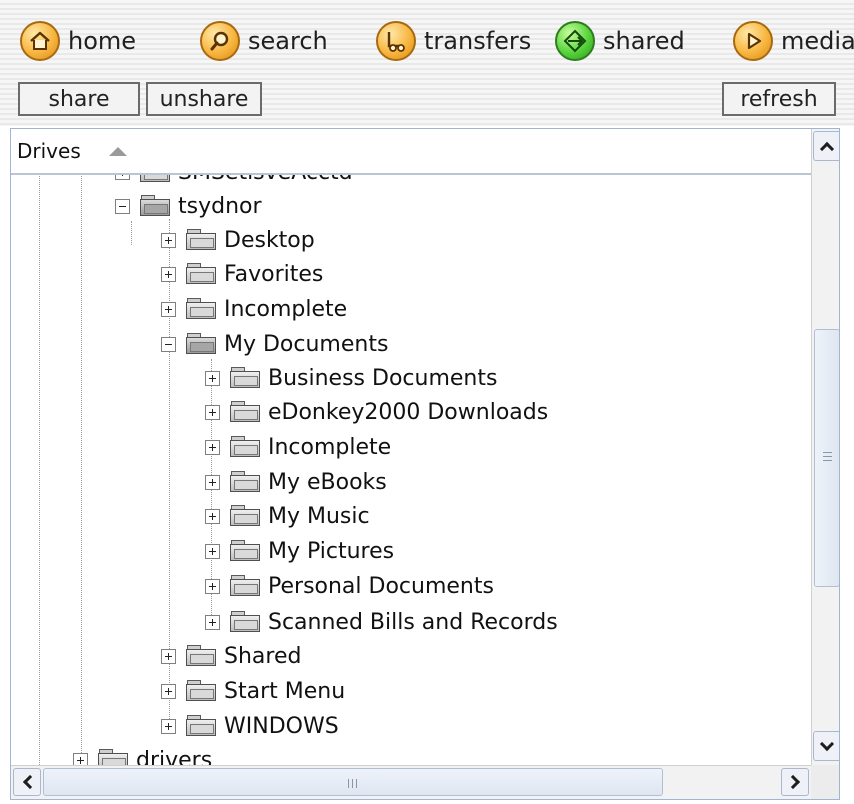  I want to click on tree-row-label: My Pictures, so click(331, 551).